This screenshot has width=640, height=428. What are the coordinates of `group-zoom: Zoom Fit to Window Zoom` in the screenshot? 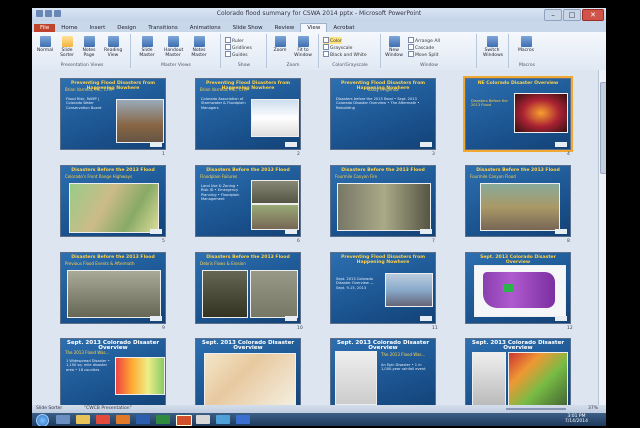 It's located at (293, 51).